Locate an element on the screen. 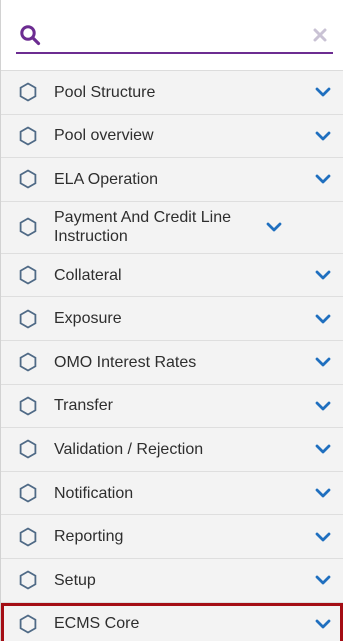  close-icon is located at coordinates (320, 35).